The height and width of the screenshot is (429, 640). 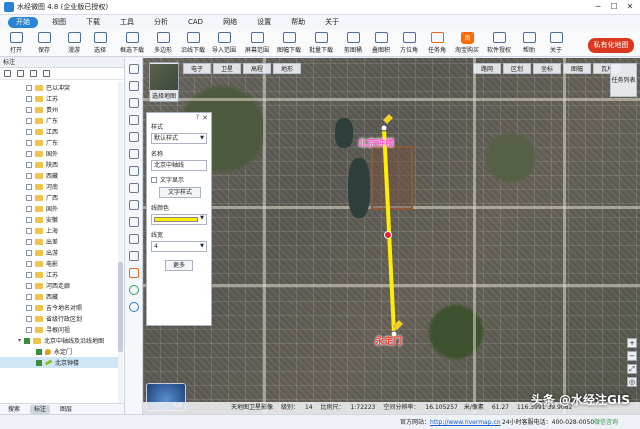 I want to click on tab-annotation: 标注, so click(x=40, y=409).